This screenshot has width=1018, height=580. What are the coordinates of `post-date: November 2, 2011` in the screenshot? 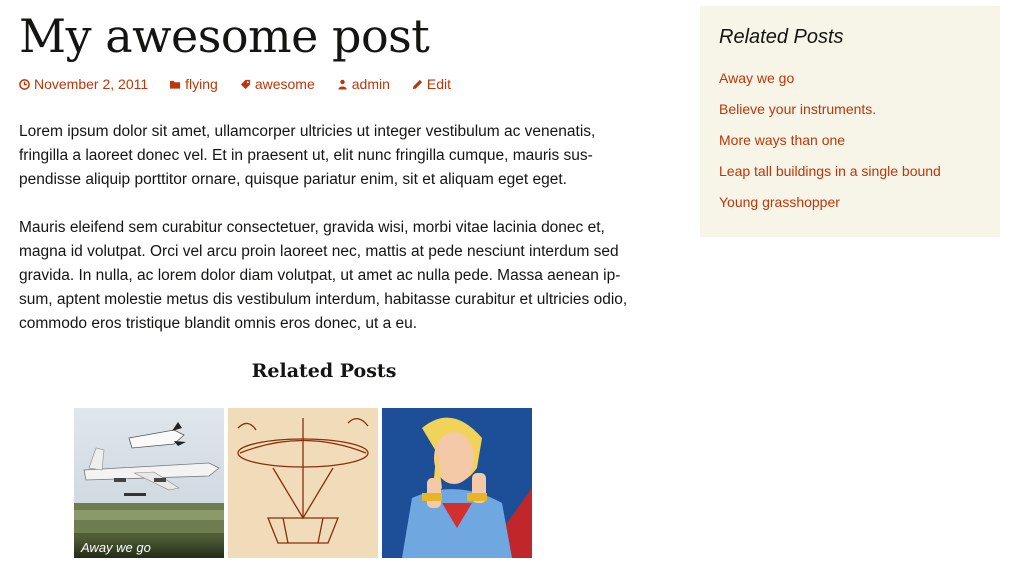 It's located at (91, 84).